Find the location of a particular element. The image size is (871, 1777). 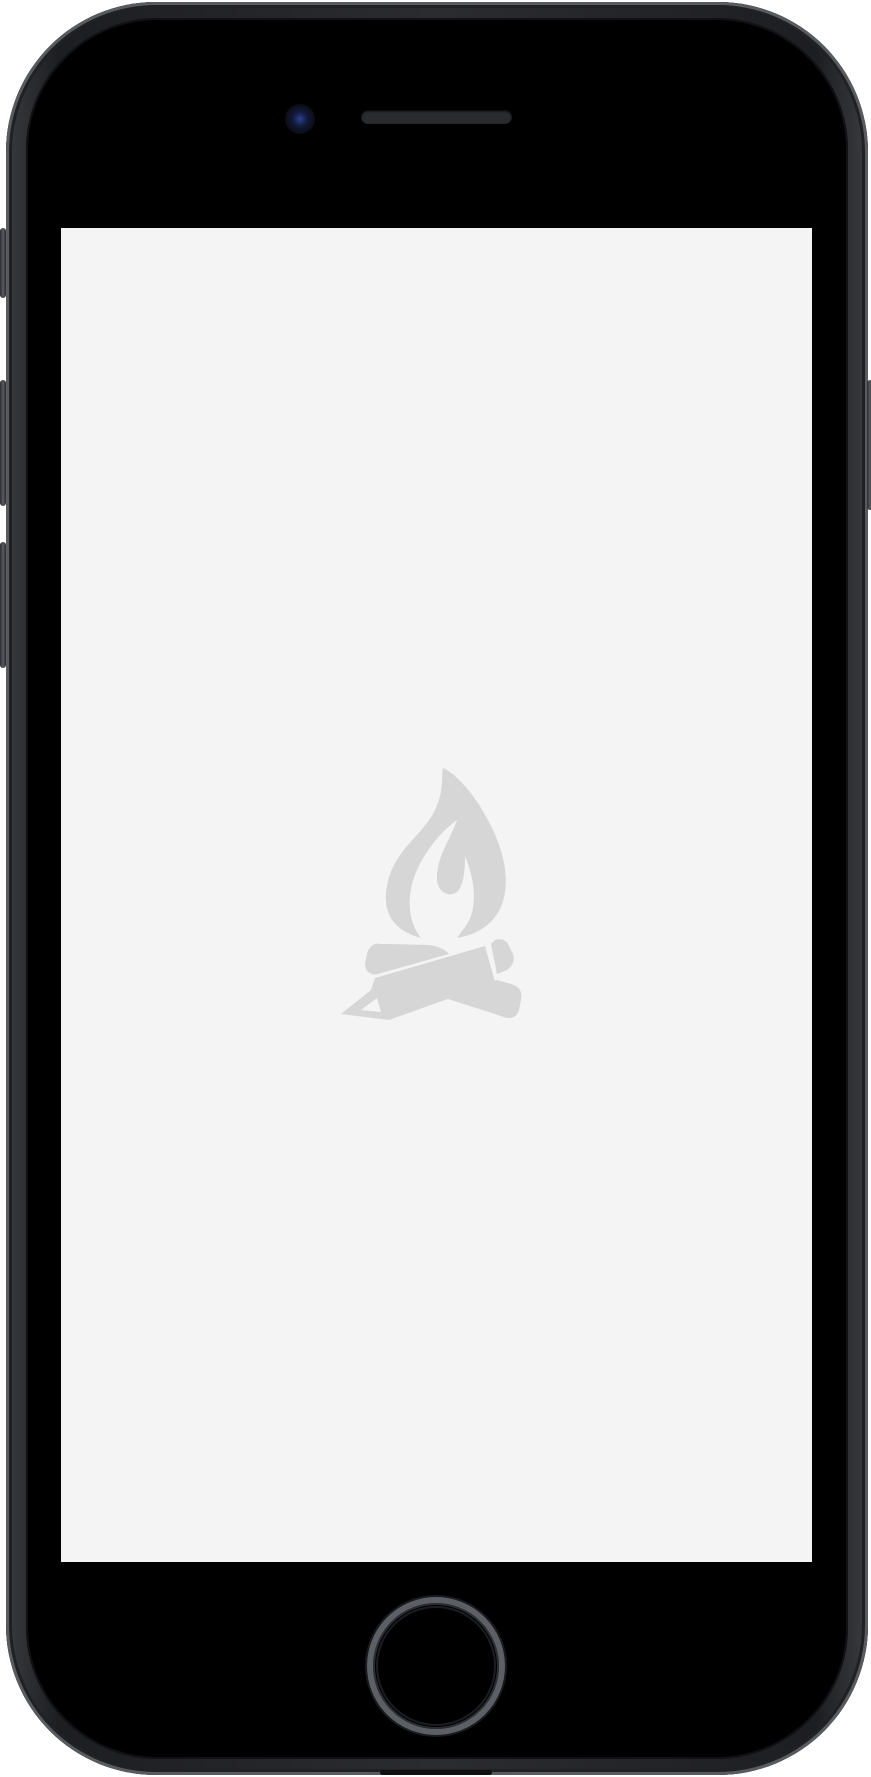

volume-up-button is located at coordinates (3, 443).